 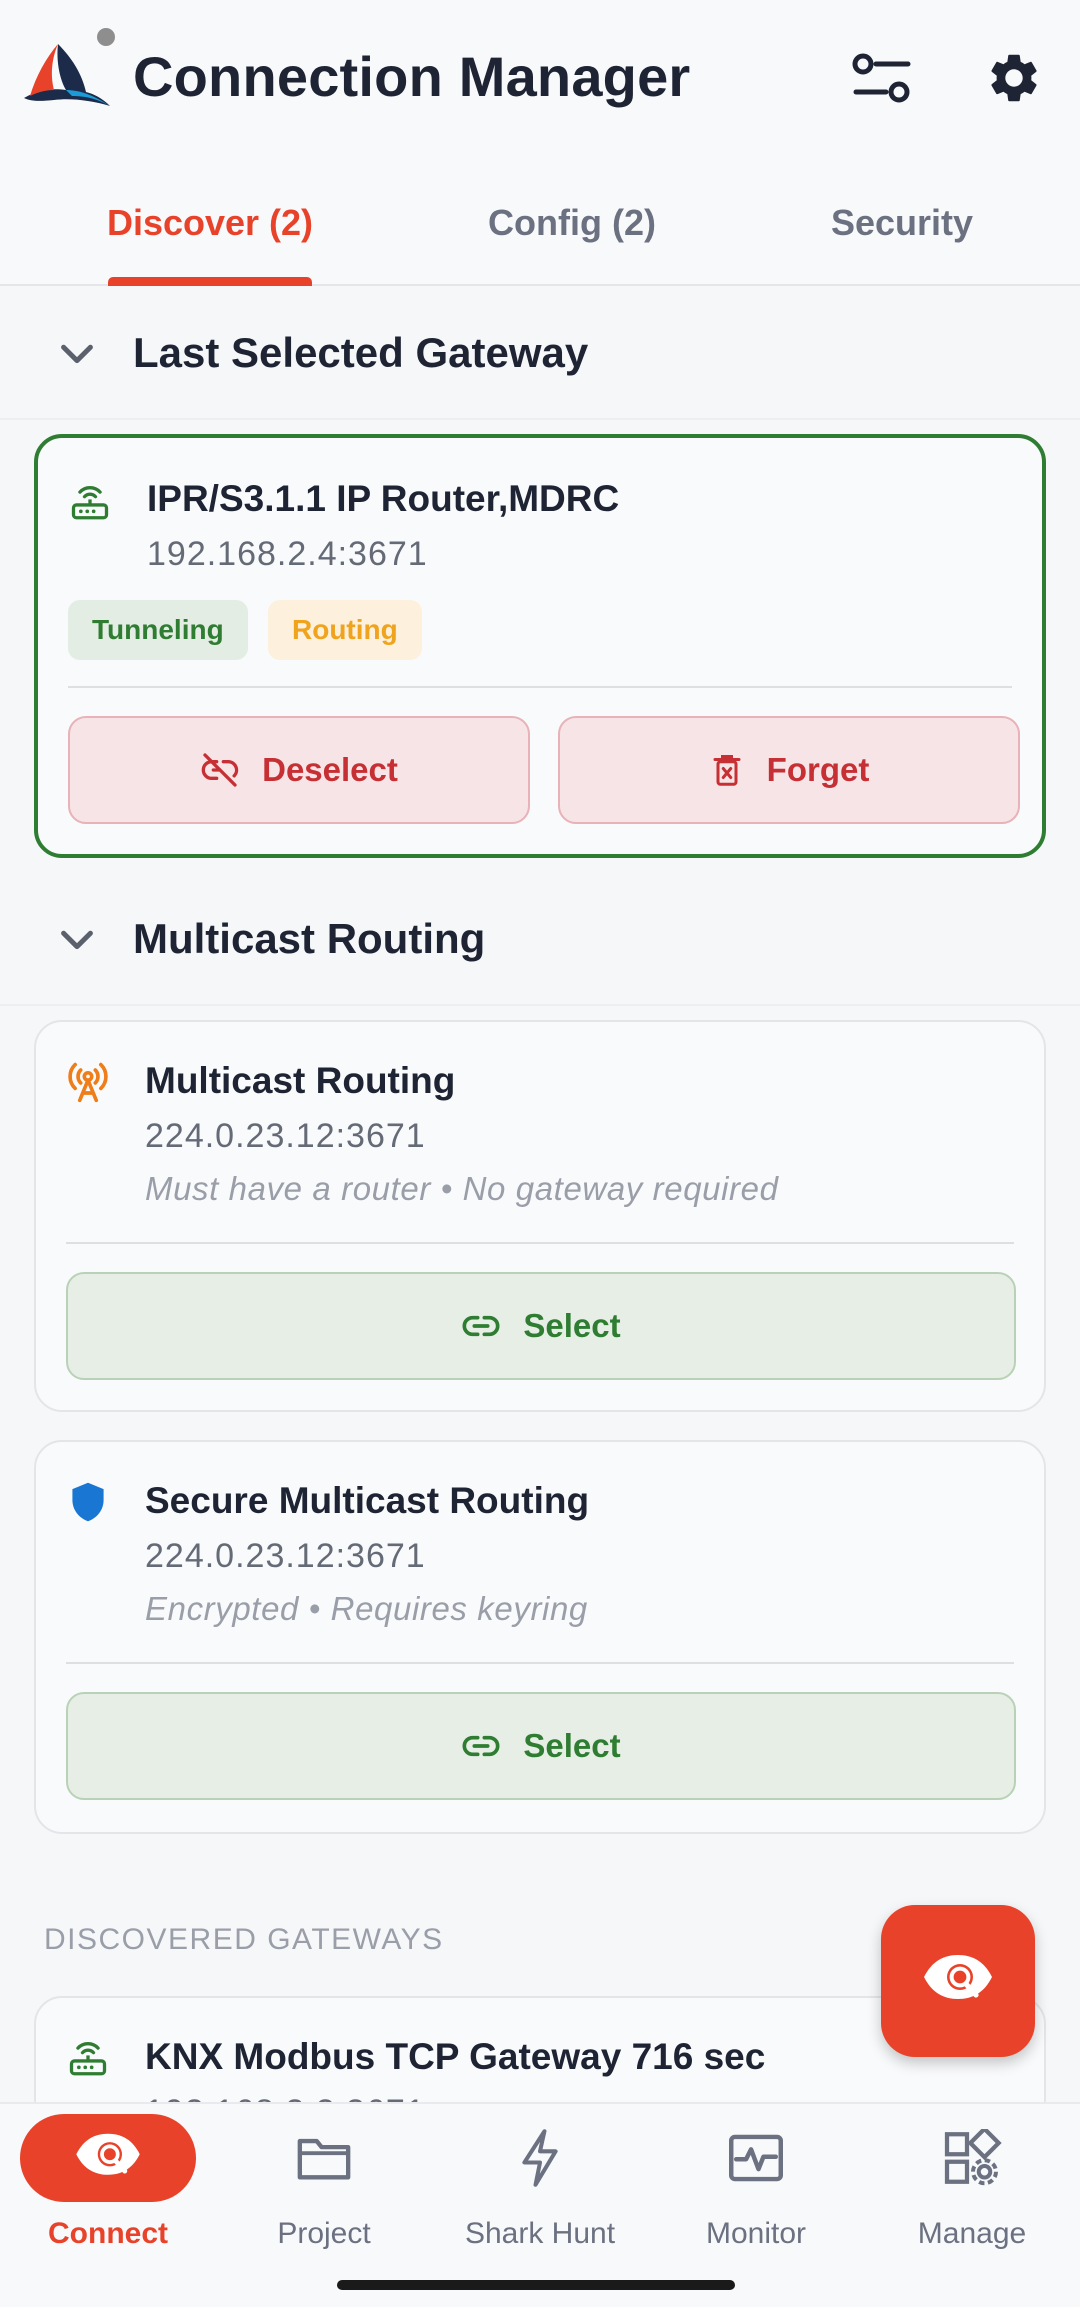 I want to click on nav-connect: Connect, so click(x=108, y=2184).